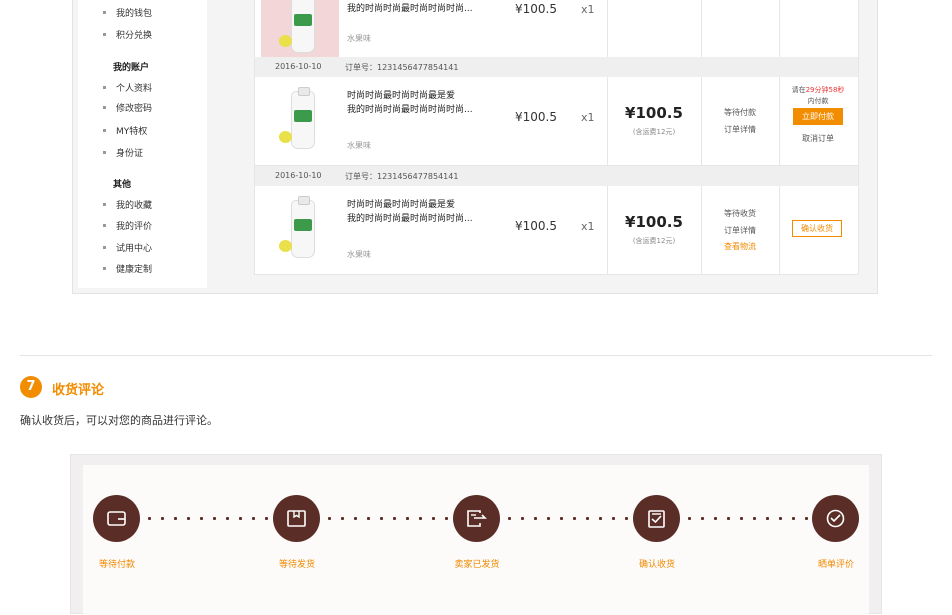 Image resolution: width=952 pixels, height=615 pixels. I want to click on wallet-icon, so click(116, 518).